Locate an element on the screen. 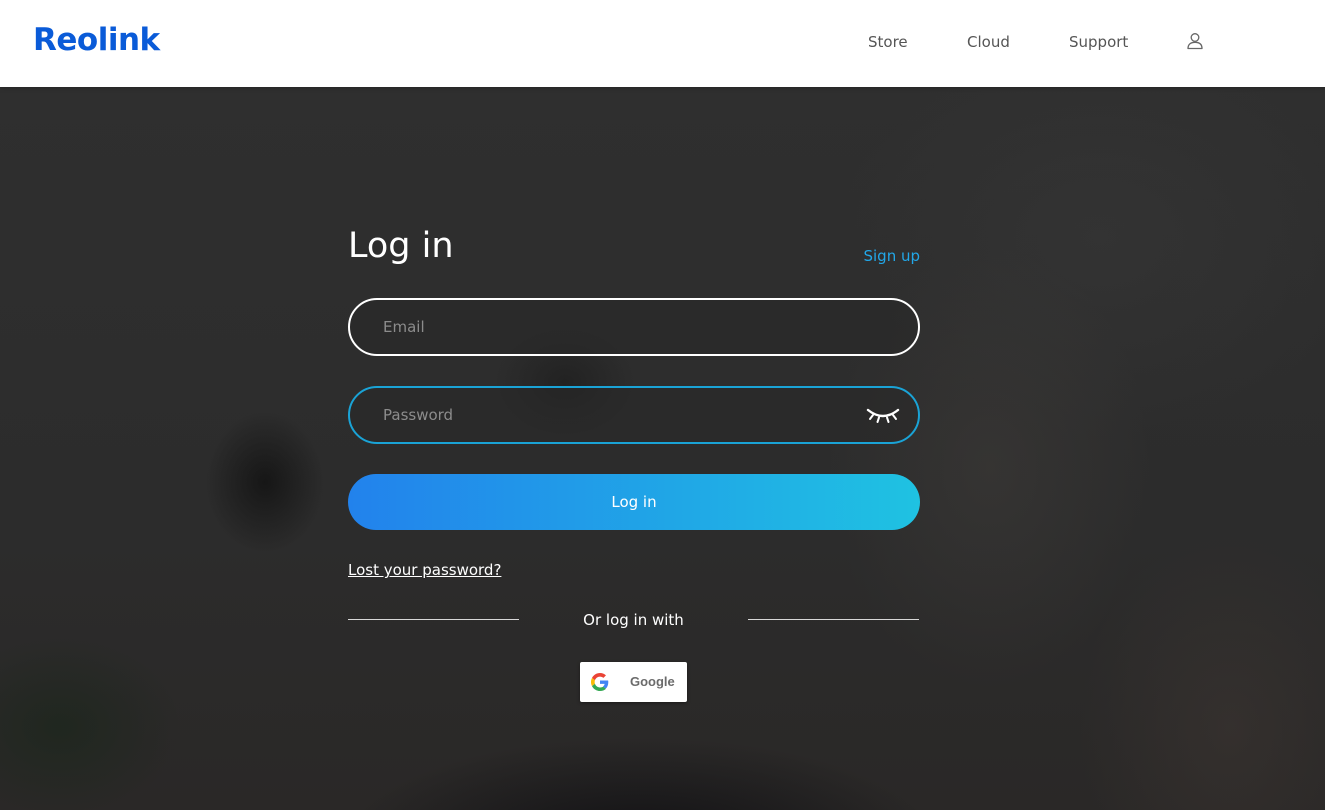 Image resolution: width=1325 pixels, height=810 pixels. reolink-logo: Reolink is located at coordinates (96, 40).